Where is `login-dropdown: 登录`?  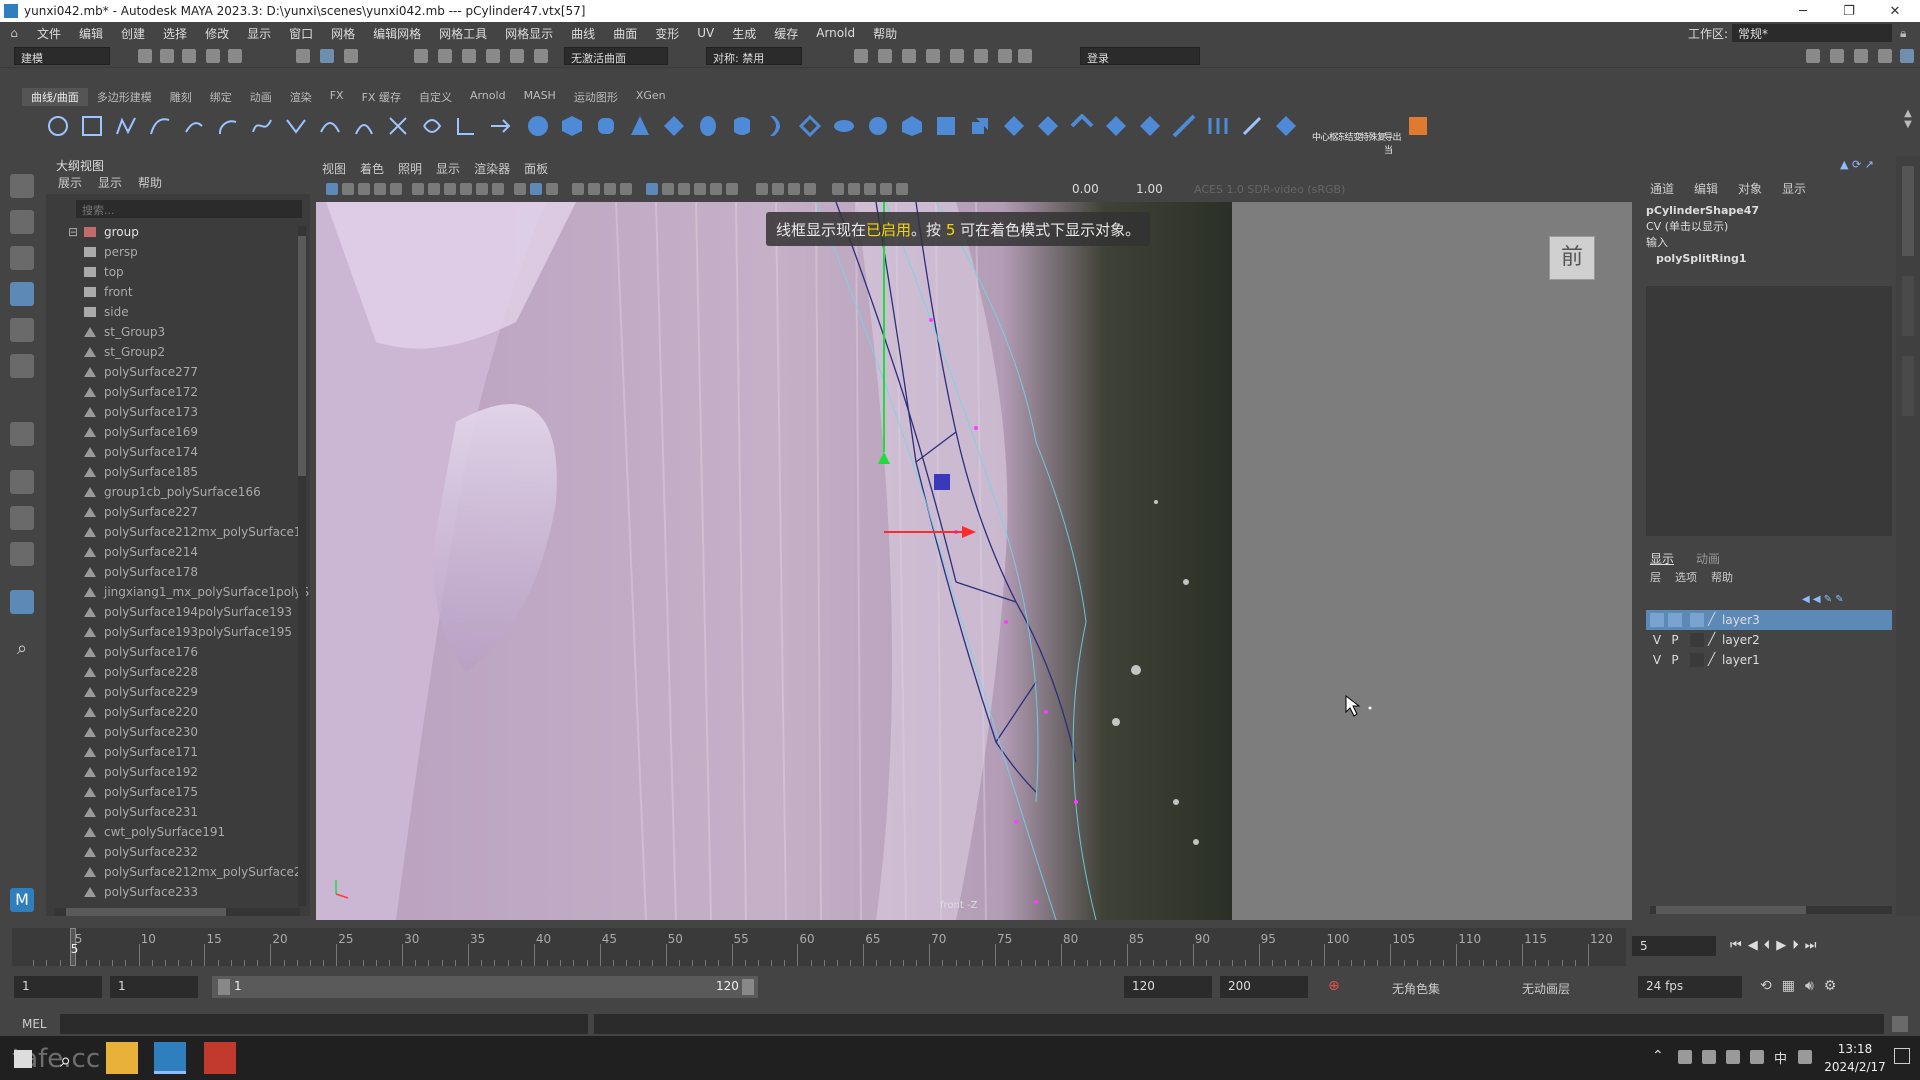
login-dropdown: 登录 is located at coordinates (1140, 56).